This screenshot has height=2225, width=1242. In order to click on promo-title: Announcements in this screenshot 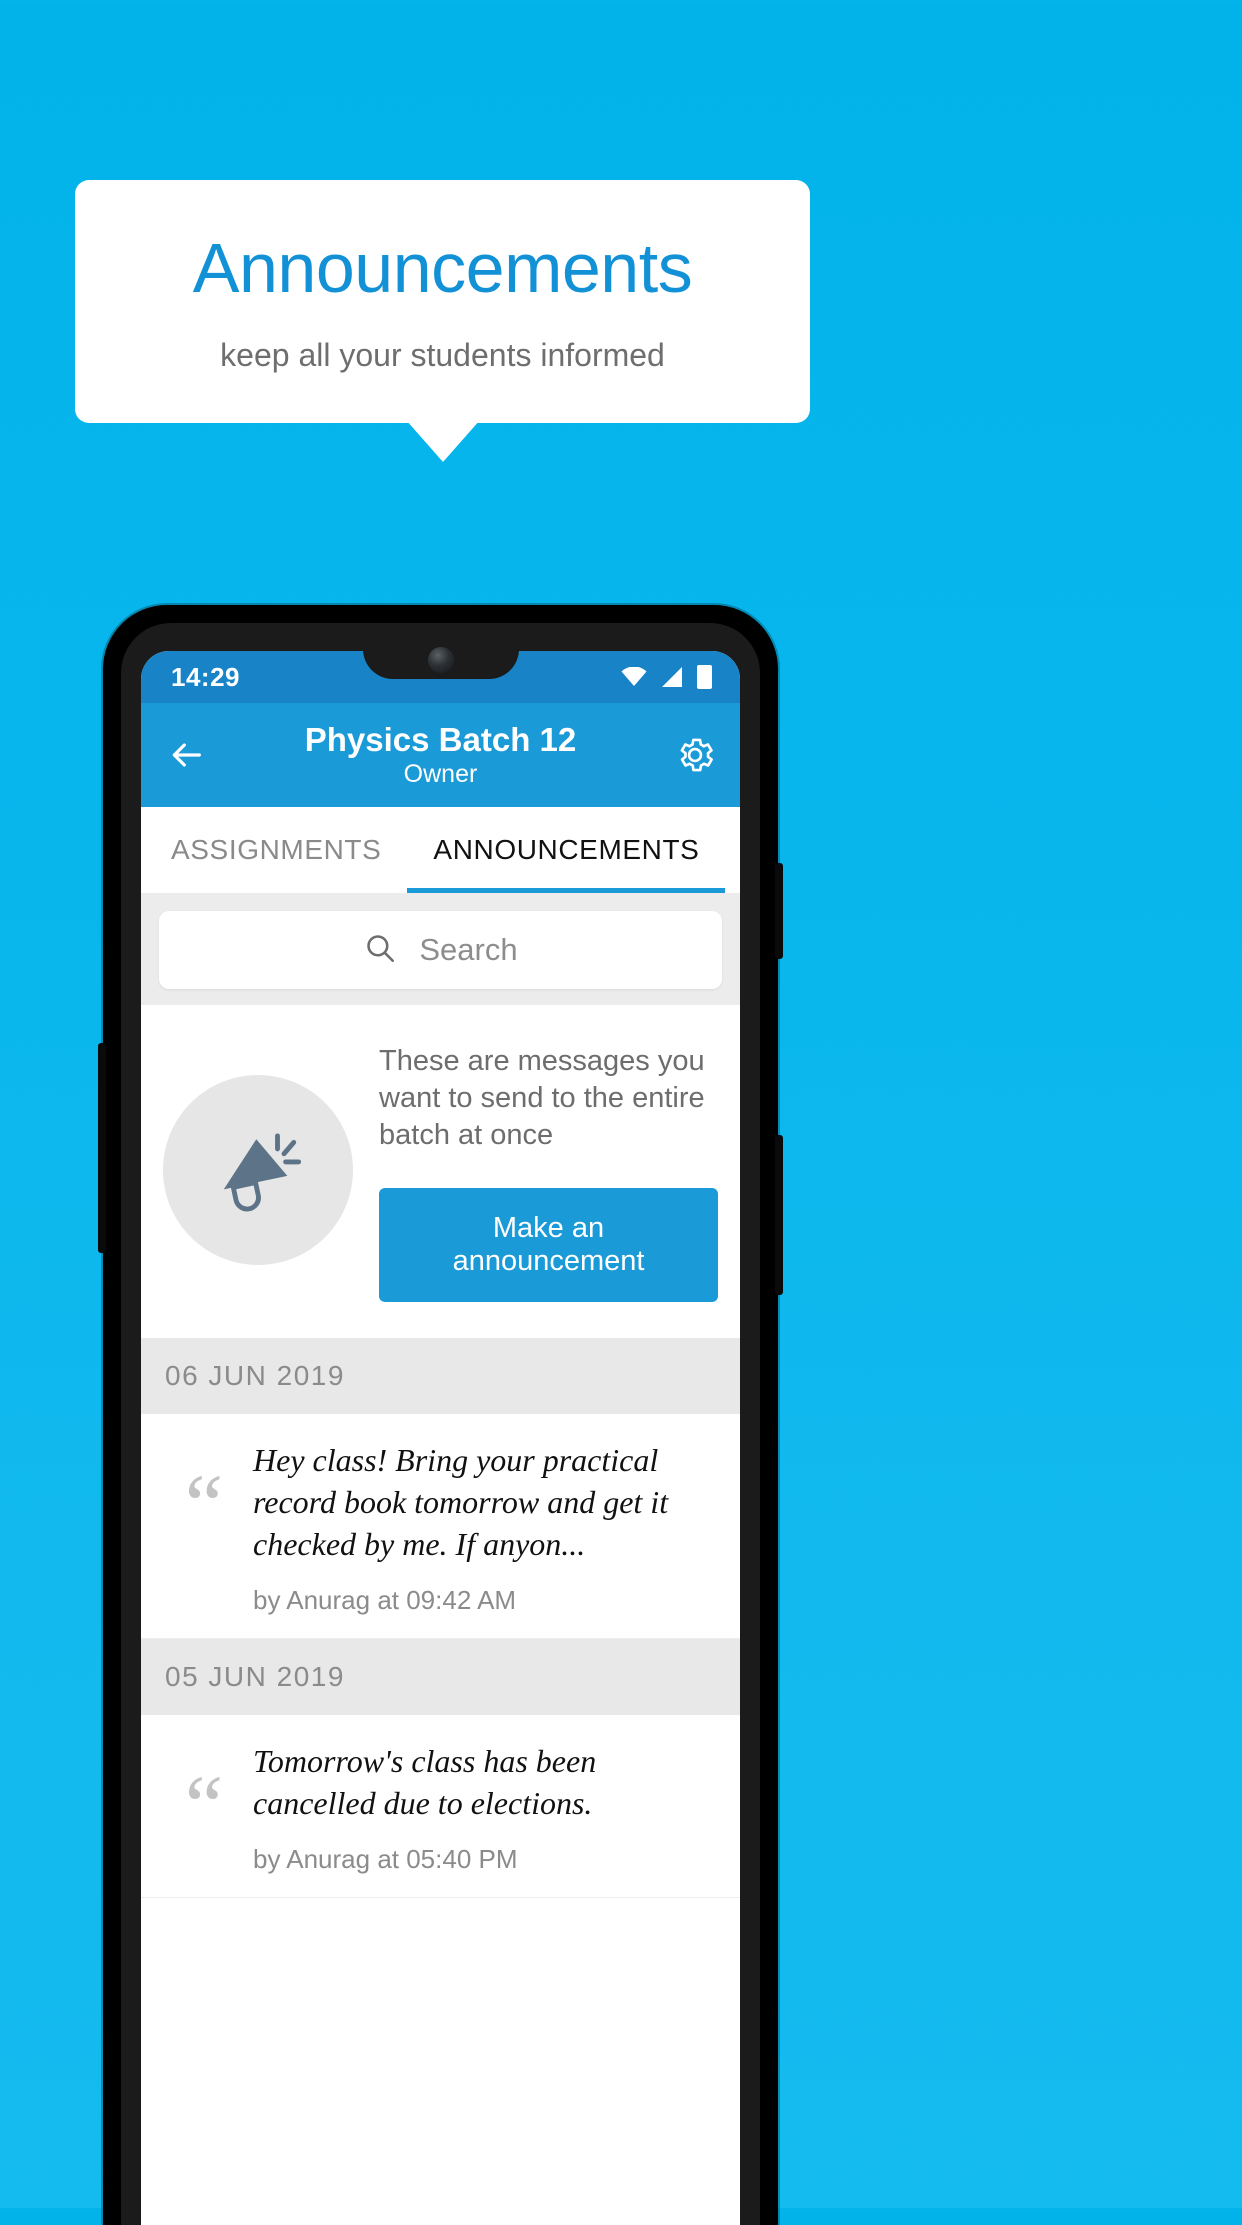, I will do `click(442, 267)`.